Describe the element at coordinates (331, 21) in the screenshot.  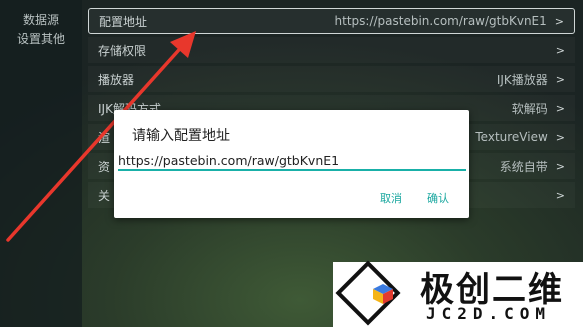
I see `setting-config-address: 配置地址 https://pastebin.com/raw/gtbKvnE1 >` at that location.